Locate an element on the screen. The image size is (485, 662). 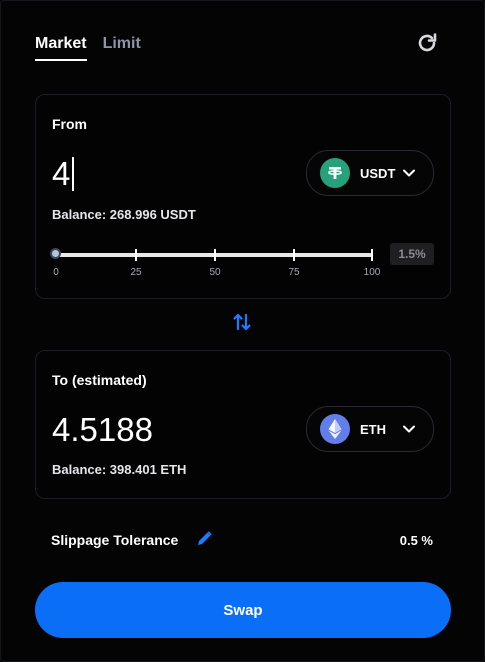
tick-label: 0 is located at coordinates (56, 272).